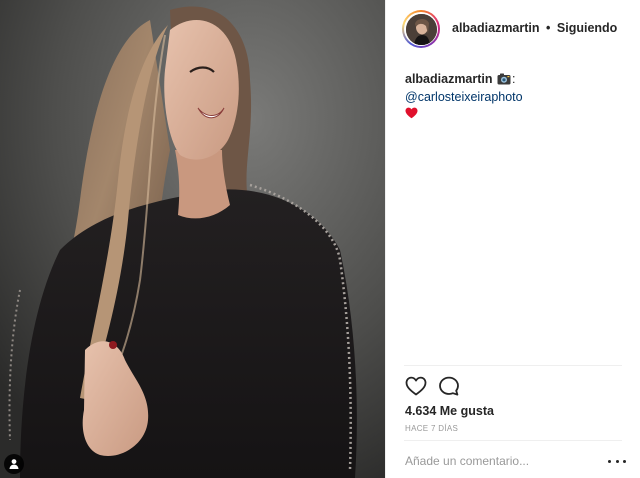 This screenshot has height=478, width=640. Describe the element at coordinates (617, 461) in the screenshot. I see `more-options-icon` at that location.